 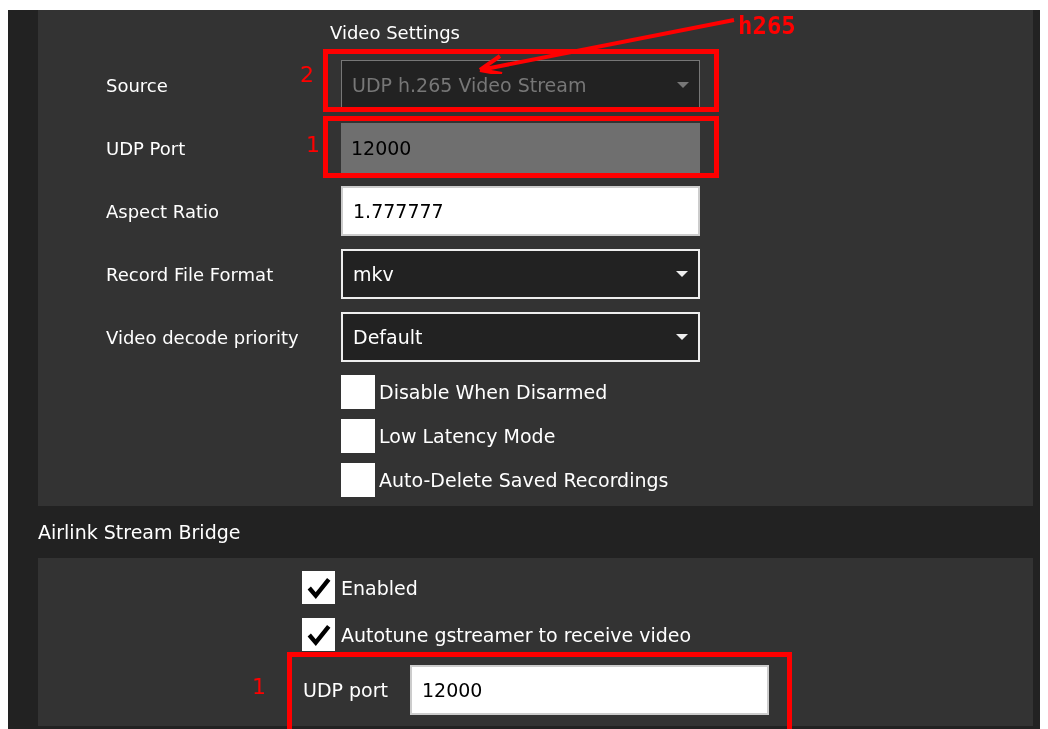 I want to click on field-label: UDP Port, so click(x=146, y=148).